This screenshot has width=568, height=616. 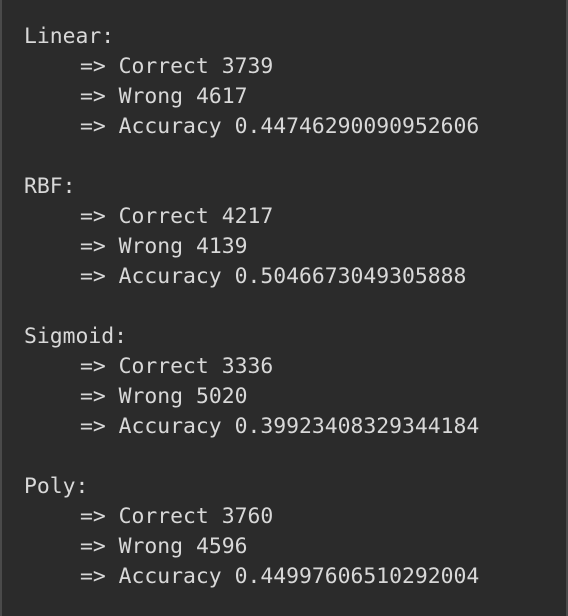 What do you see at coordinates (221, 96) in the screenshot?
I see `wrong-count: 4617` at bounding box center [221, 96].